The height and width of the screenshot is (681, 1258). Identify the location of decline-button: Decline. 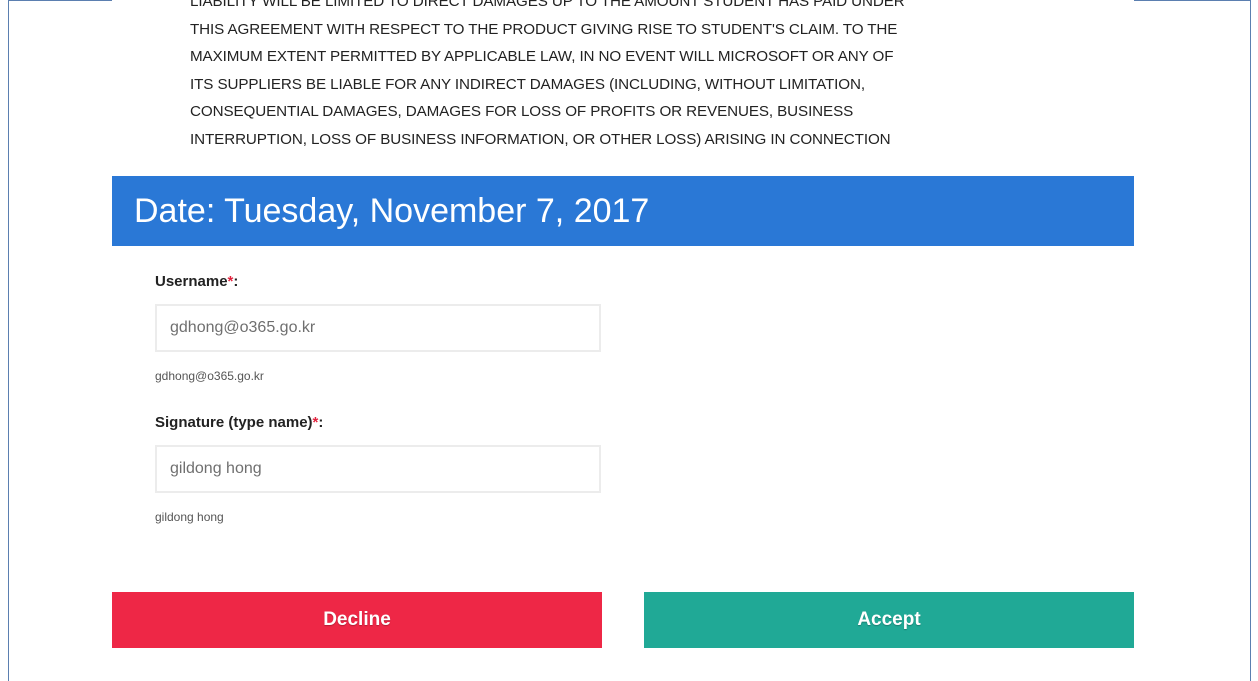
(357, 620).